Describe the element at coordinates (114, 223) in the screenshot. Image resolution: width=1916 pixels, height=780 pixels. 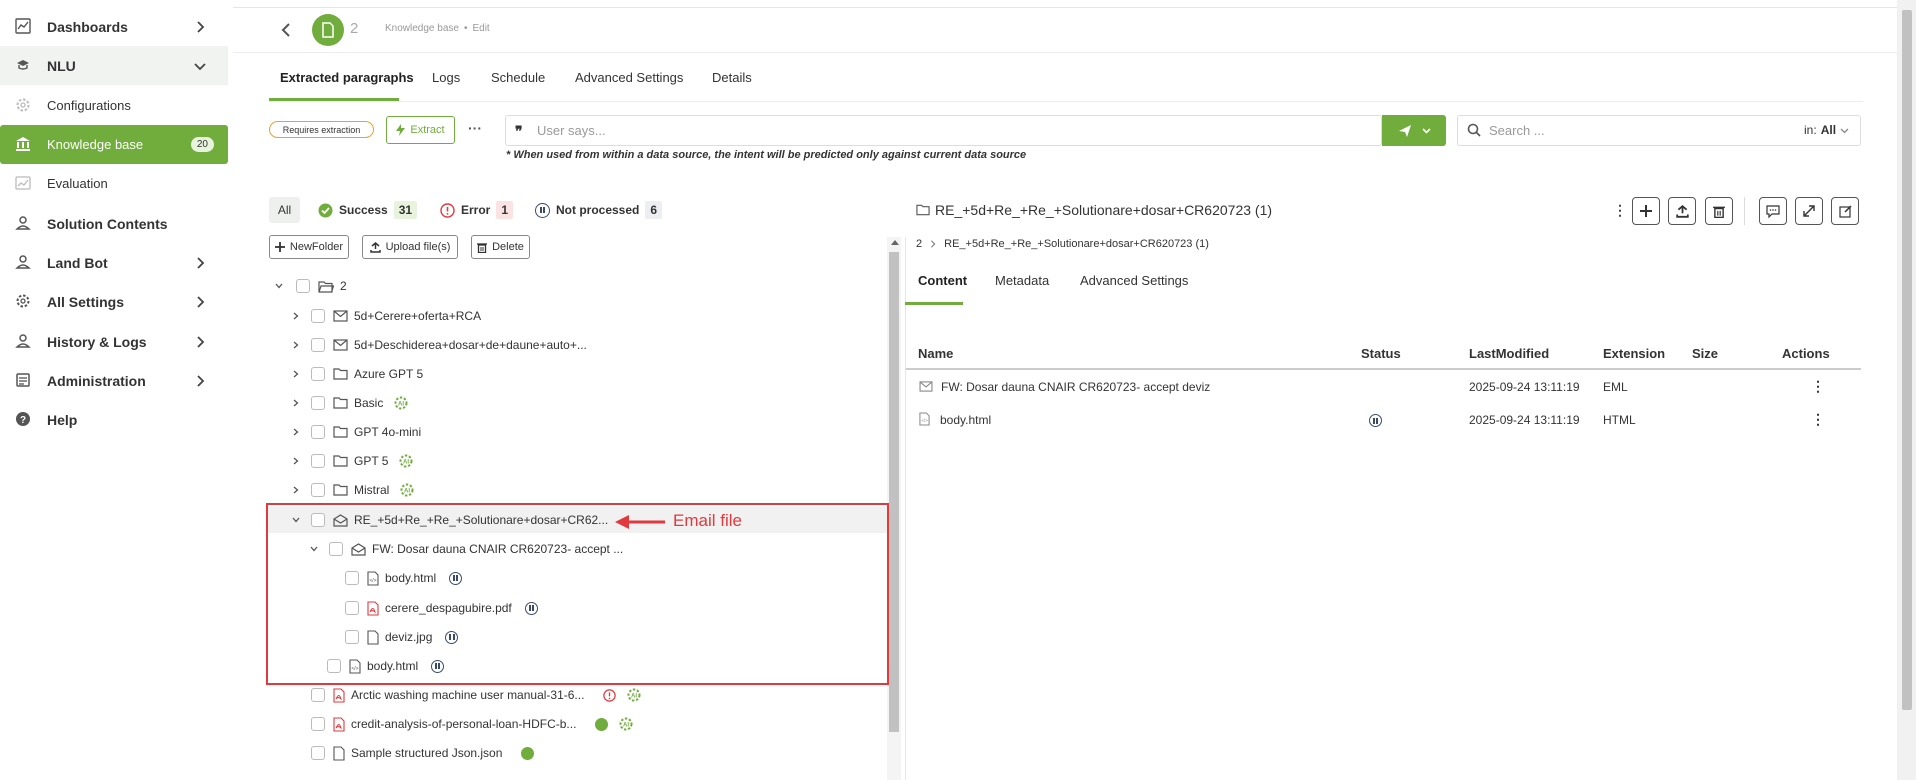
I see `sidebar-item-solution-contents: Solution Contents` at that location.